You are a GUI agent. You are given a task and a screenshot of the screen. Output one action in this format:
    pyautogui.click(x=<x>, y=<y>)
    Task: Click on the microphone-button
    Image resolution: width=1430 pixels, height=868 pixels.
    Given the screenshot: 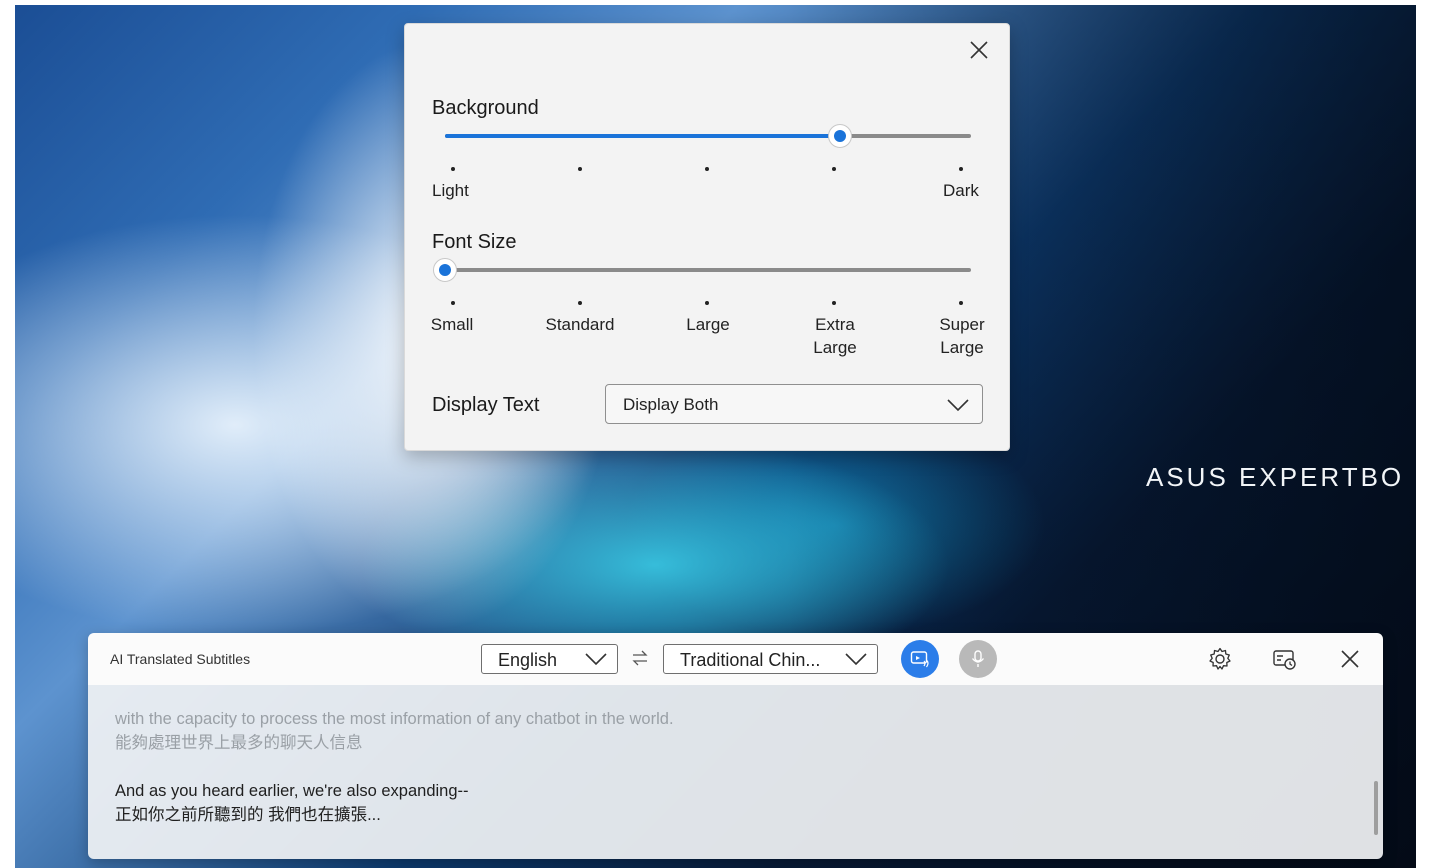 What is the action you would take?
    pyautogui.click(x=978, y=659)
    